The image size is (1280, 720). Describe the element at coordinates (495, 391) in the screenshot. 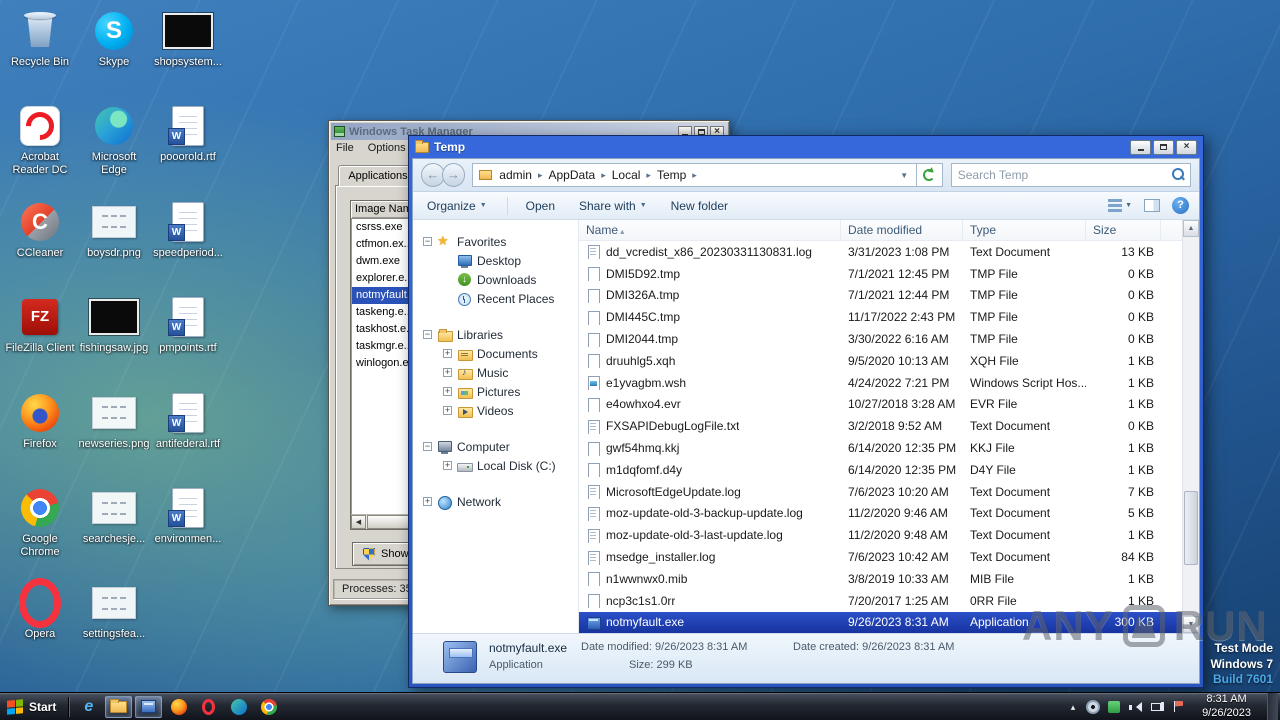

I see `nav-item-pictures: Pictures` at that location.